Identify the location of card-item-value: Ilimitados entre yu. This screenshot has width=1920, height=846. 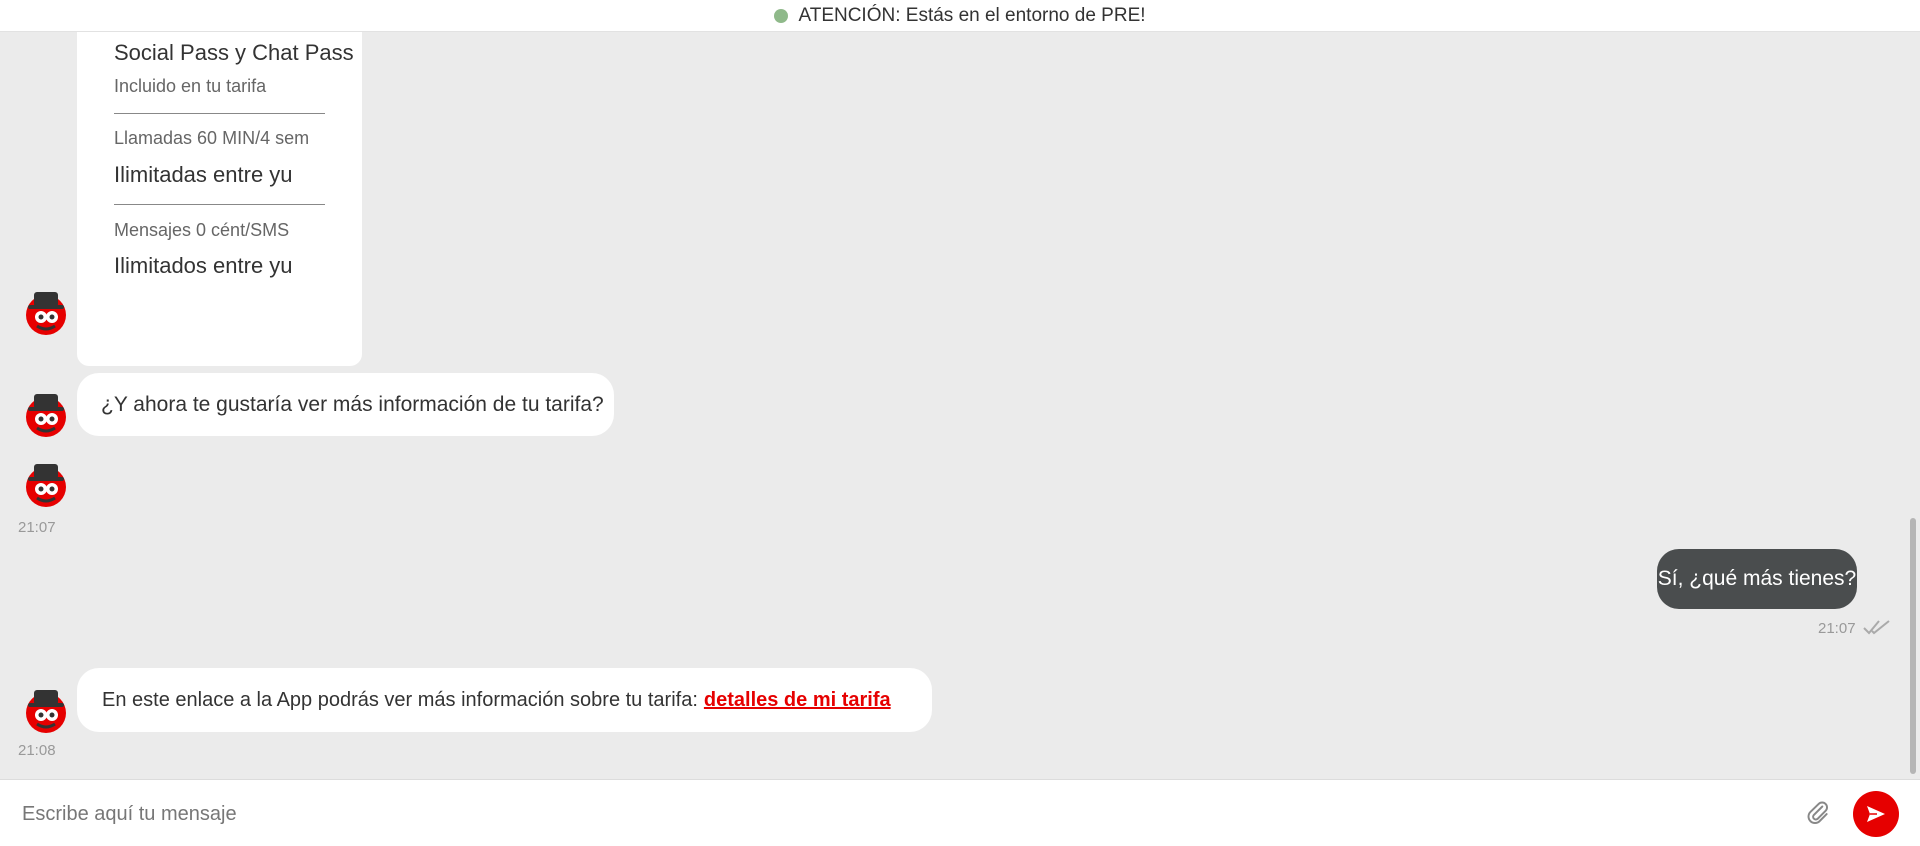
(203, 265).